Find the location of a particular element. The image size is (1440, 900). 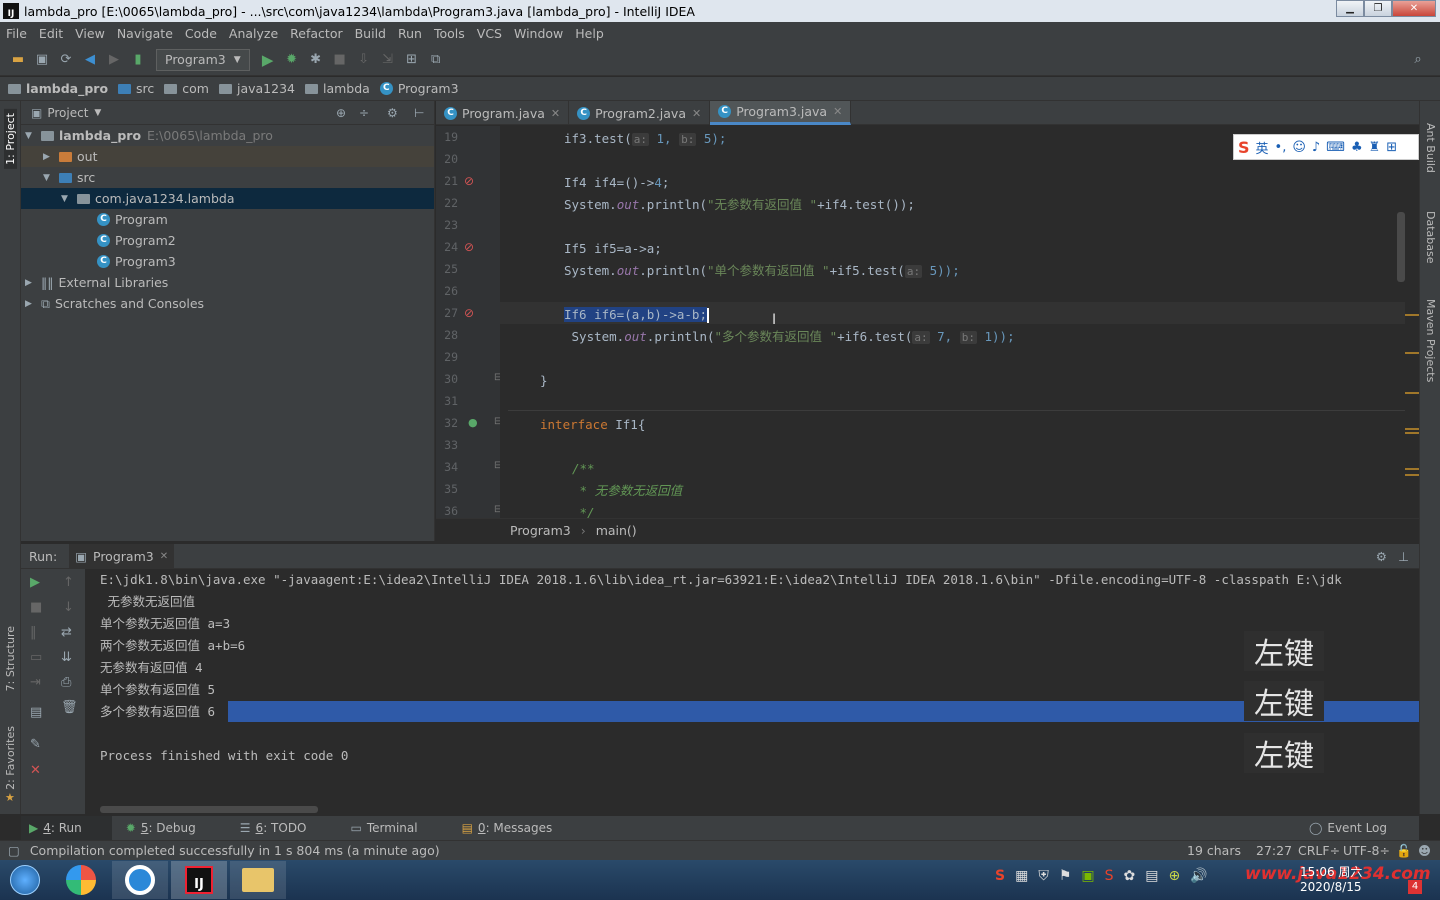

exit-icon: ⇥ is located at coordinates (35, 682).